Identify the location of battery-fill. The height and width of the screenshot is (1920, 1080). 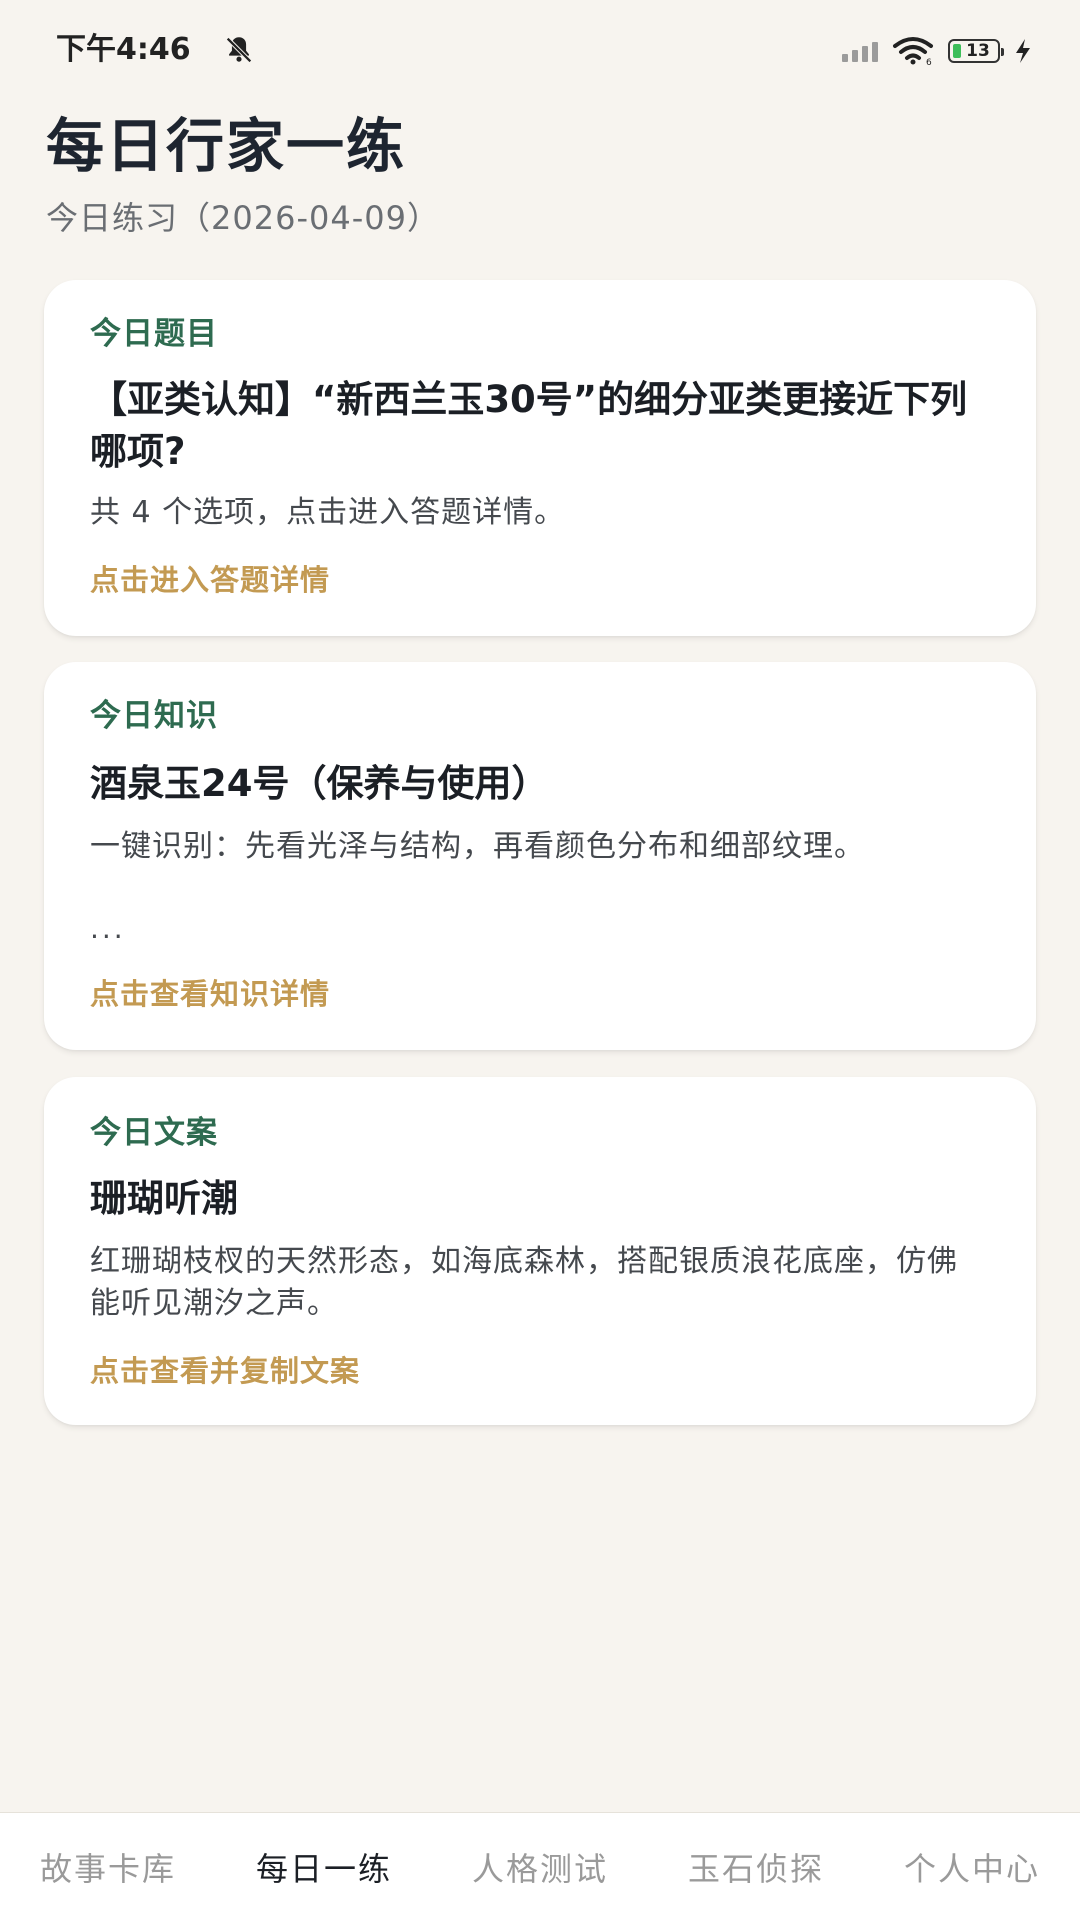
(957, 51).